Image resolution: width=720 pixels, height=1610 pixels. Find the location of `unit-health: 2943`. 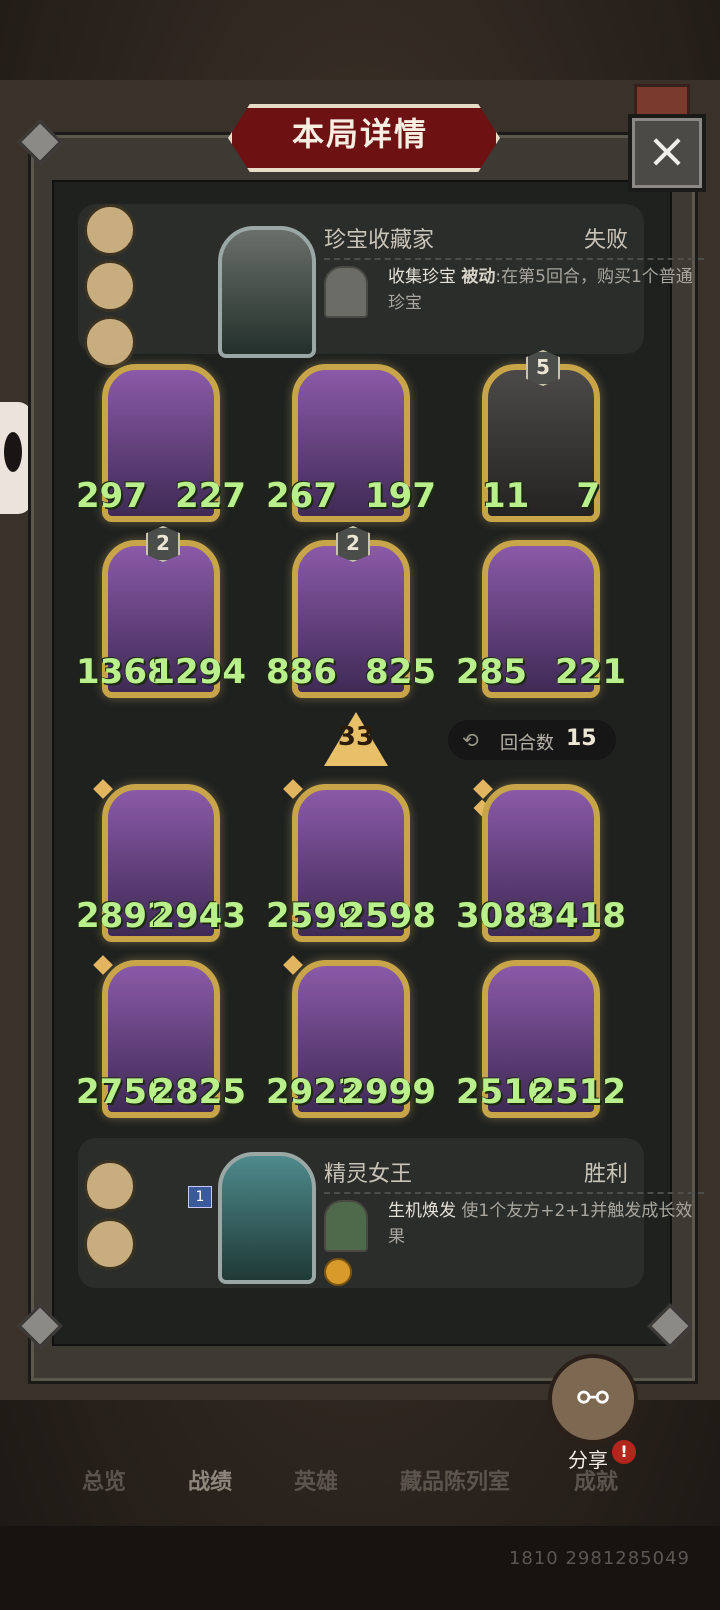

unit-health: 2943 is located at coordinates (198, 916).